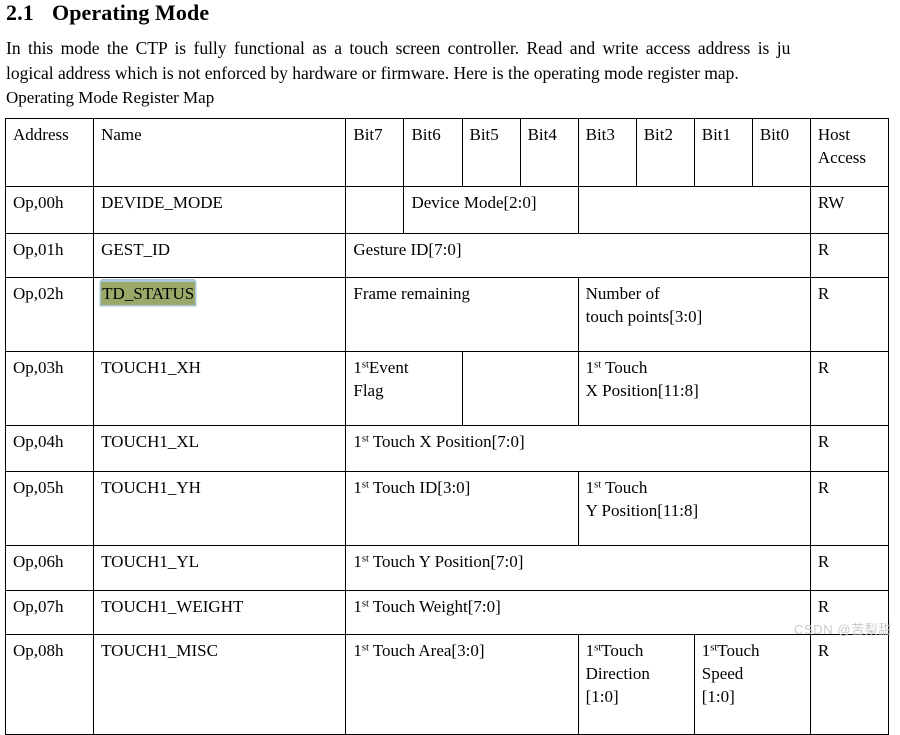 Image resolution: width=900 pixels, height=735 pixels. Describe the element at coordinates (607, 152) in the screenshot. I see `header-bit3: Bit3` at that location.